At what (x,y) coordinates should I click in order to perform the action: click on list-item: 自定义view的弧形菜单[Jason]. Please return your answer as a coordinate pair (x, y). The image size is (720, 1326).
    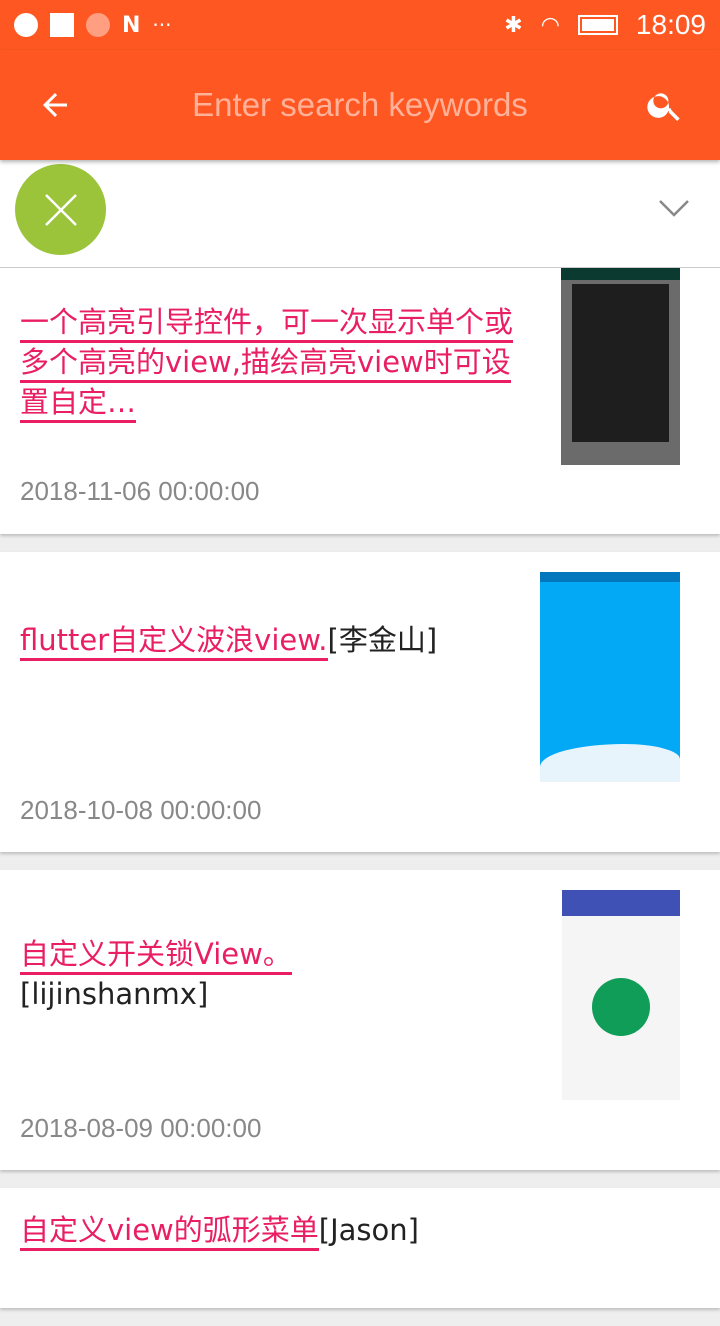
    Looking at the image, I should click on (360, 1248).